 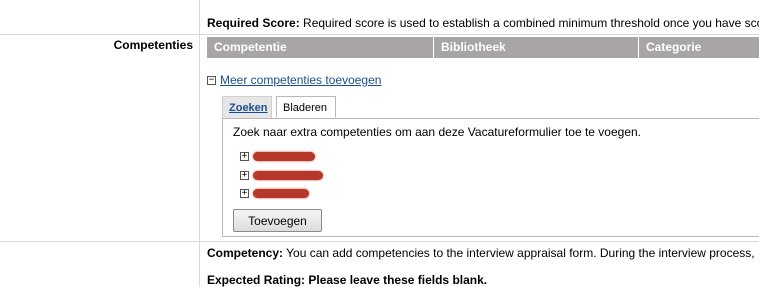 I want to click on column-header-categorie: Categorie, so click(x=698, y=47).